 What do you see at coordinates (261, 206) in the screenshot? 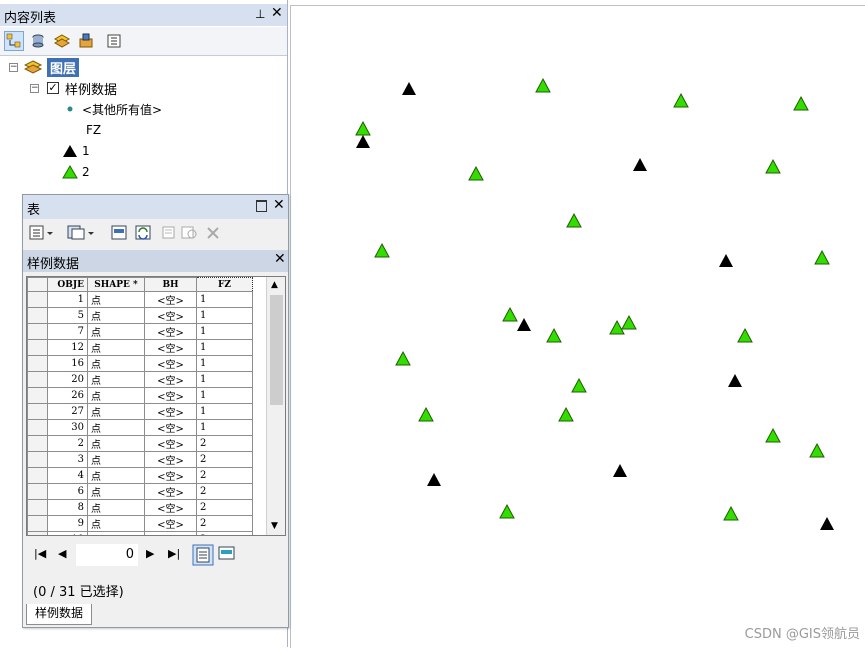
I see `maximize-icon` at bounding box center [261, 206].